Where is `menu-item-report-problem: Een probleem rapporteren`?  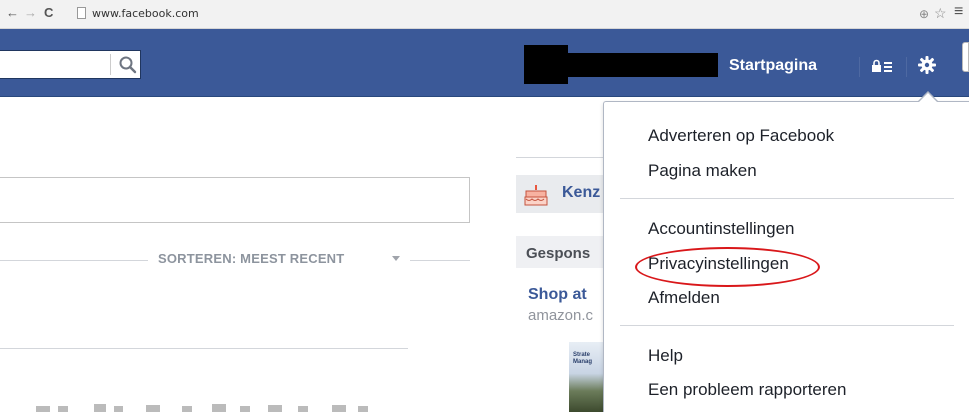 menu-item-report-problem: Een probleem rapporteren is located at coordinates (747, 390).